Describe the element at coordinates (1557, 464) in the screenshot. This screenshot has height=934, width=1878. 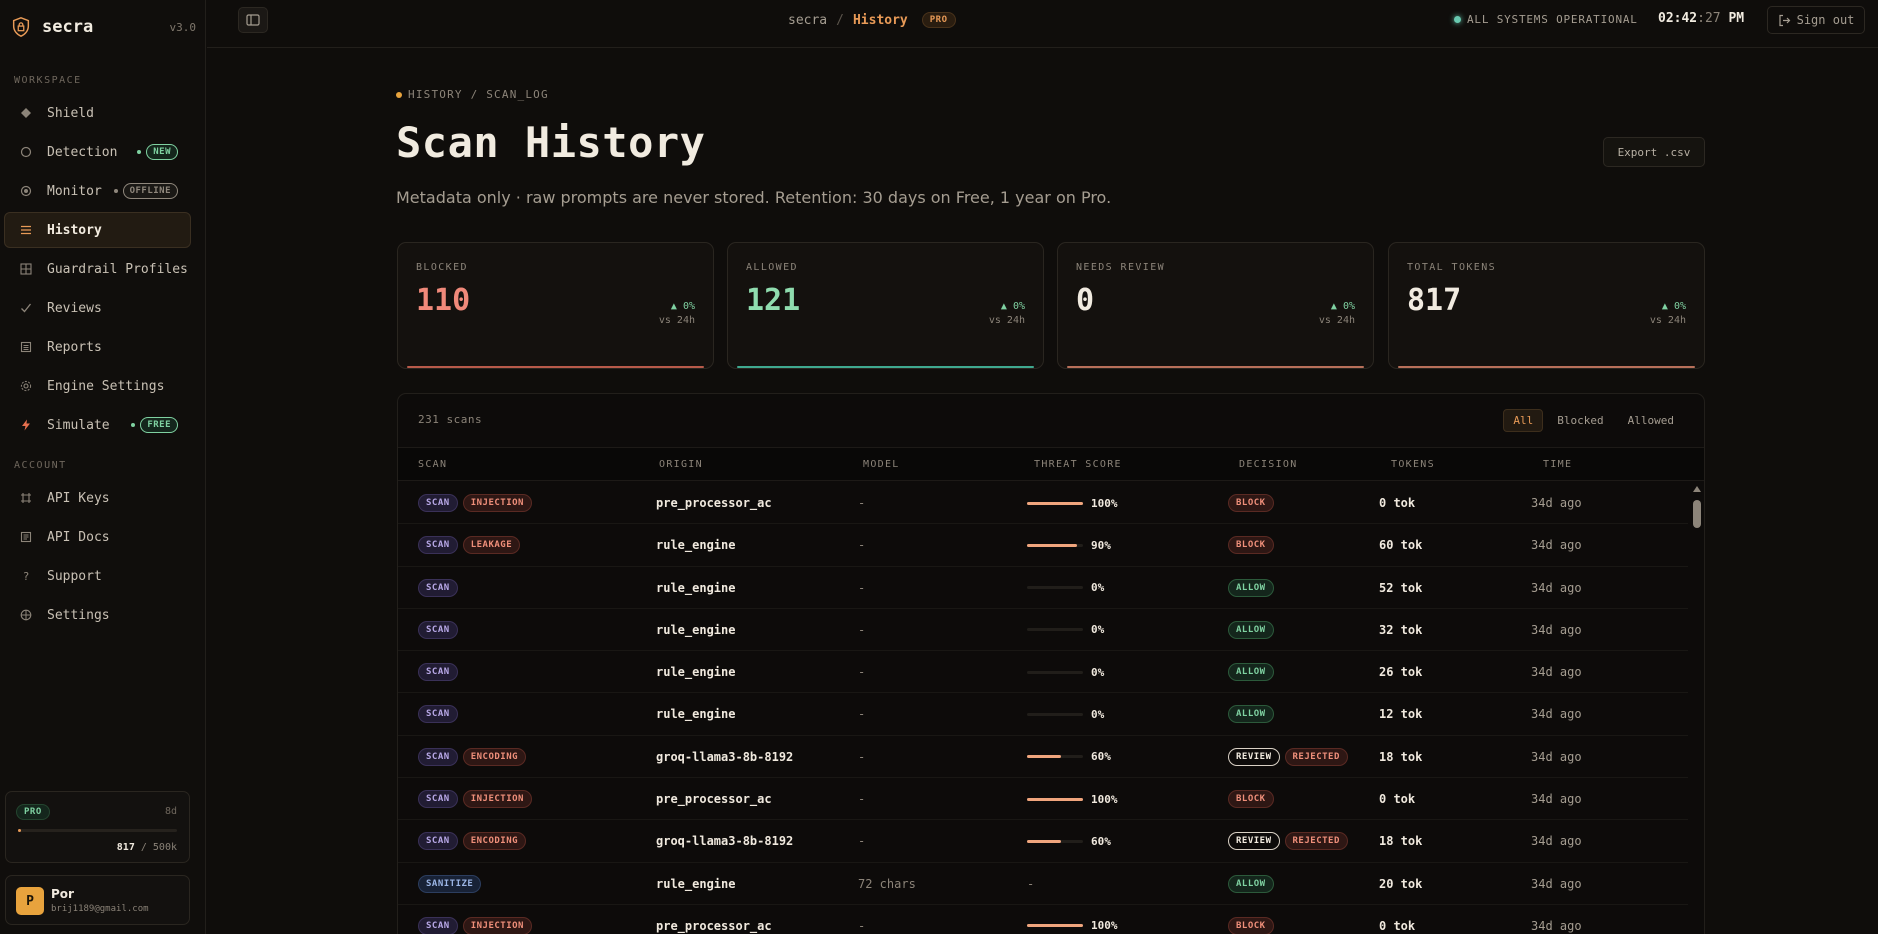
I see `column-header-time: TIME` at that location.